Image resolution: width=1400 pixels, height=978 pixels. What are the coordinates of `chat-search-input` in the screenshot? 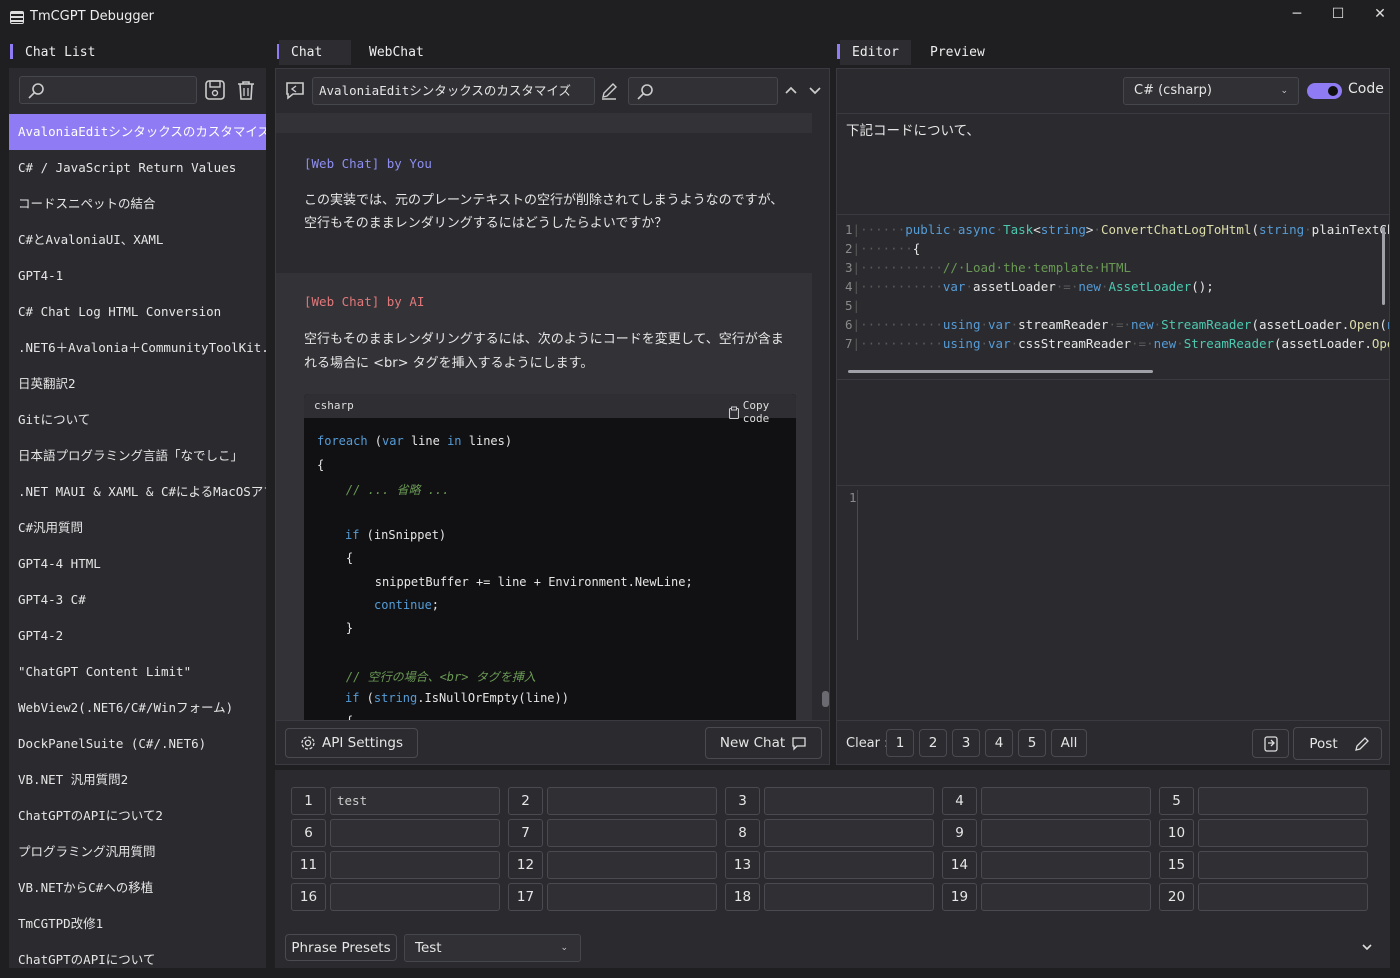 It's located at (703, 91).